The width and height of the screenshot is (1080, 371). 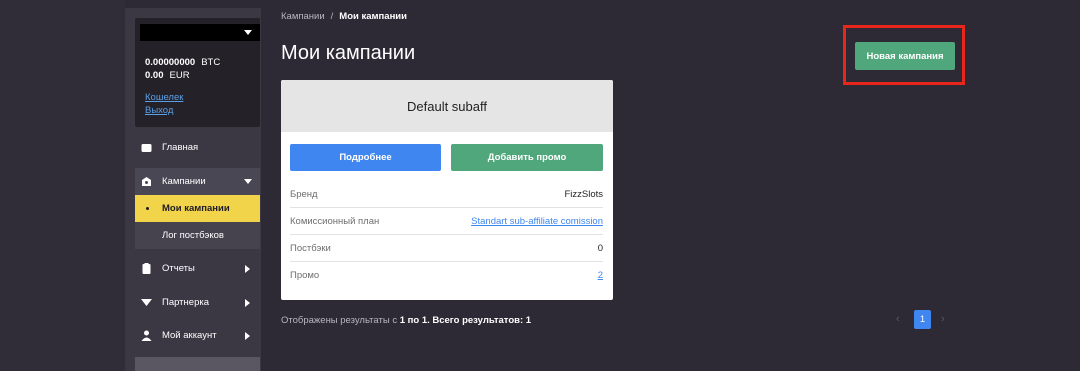 What do you see at coordinates (170, 62) in the screenshot?
I see `balance-amount: 0.00000000` at bounding box center [170, 62].